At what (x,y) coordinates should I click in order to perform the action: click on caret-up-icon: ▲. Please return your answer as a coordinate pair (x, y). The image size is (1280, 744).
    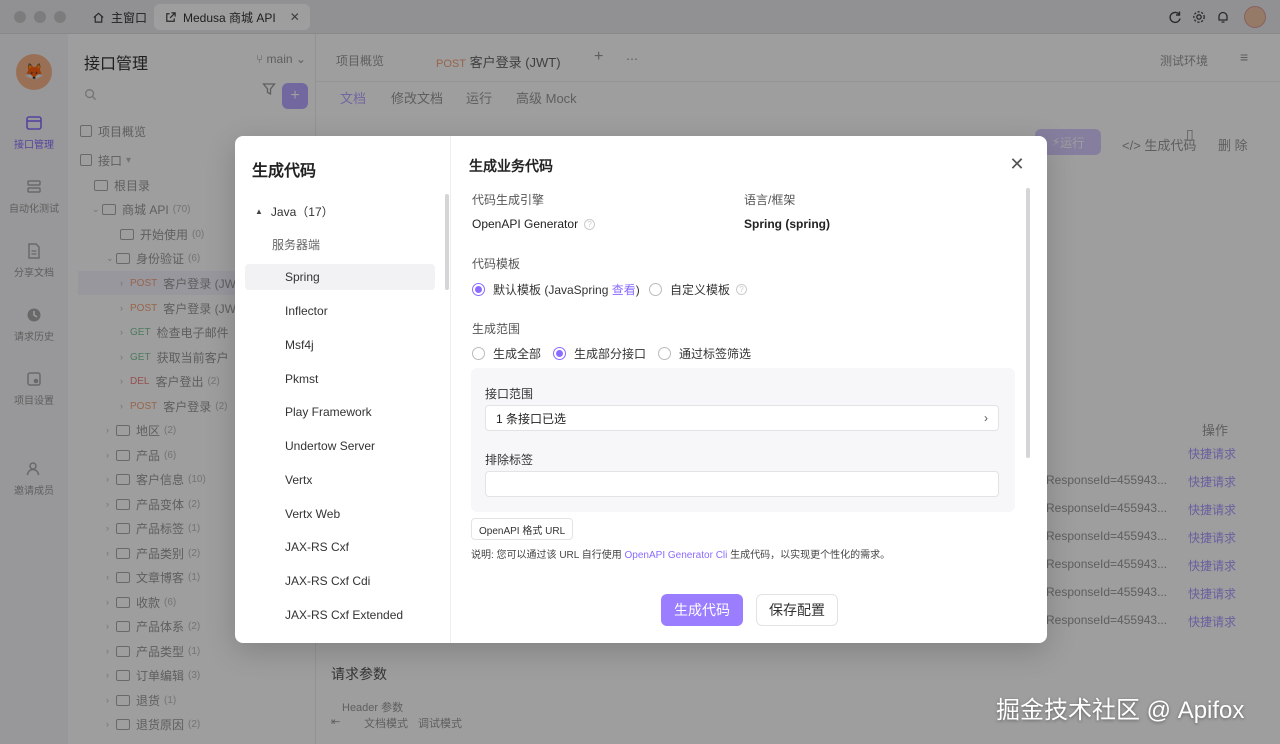
    Looking at the image, I should click on (259, 211).